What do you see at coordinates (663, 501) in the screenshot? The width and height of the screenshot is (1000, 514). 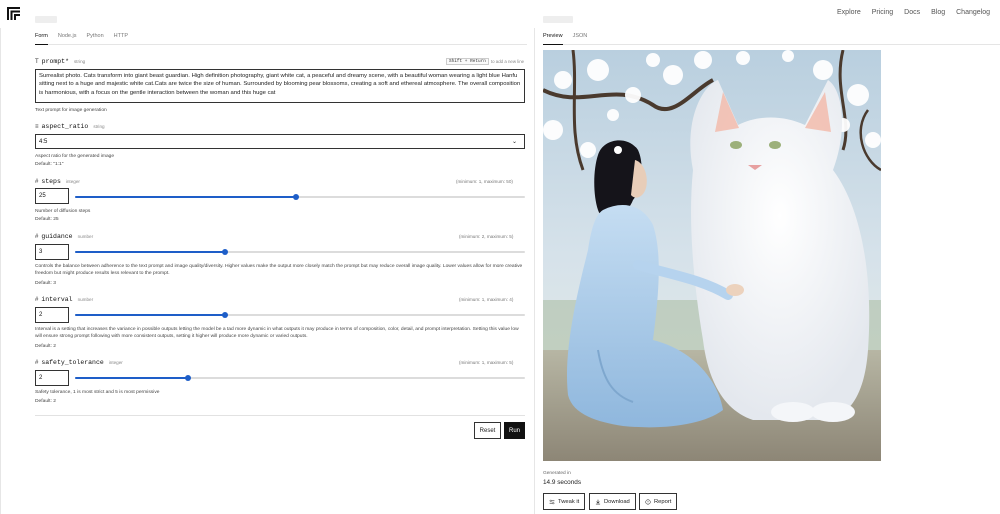 I see `report-label: Report` at bounding box center [663, 501].